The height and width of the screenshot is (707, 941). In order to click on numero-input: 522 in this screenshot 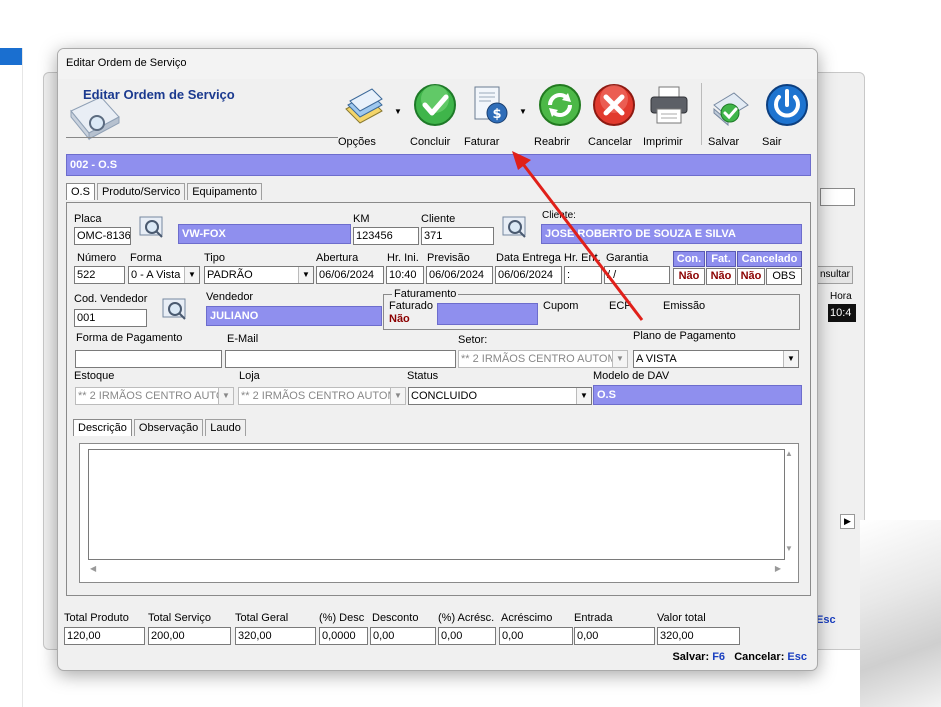, I will do `click(99, 275)`.